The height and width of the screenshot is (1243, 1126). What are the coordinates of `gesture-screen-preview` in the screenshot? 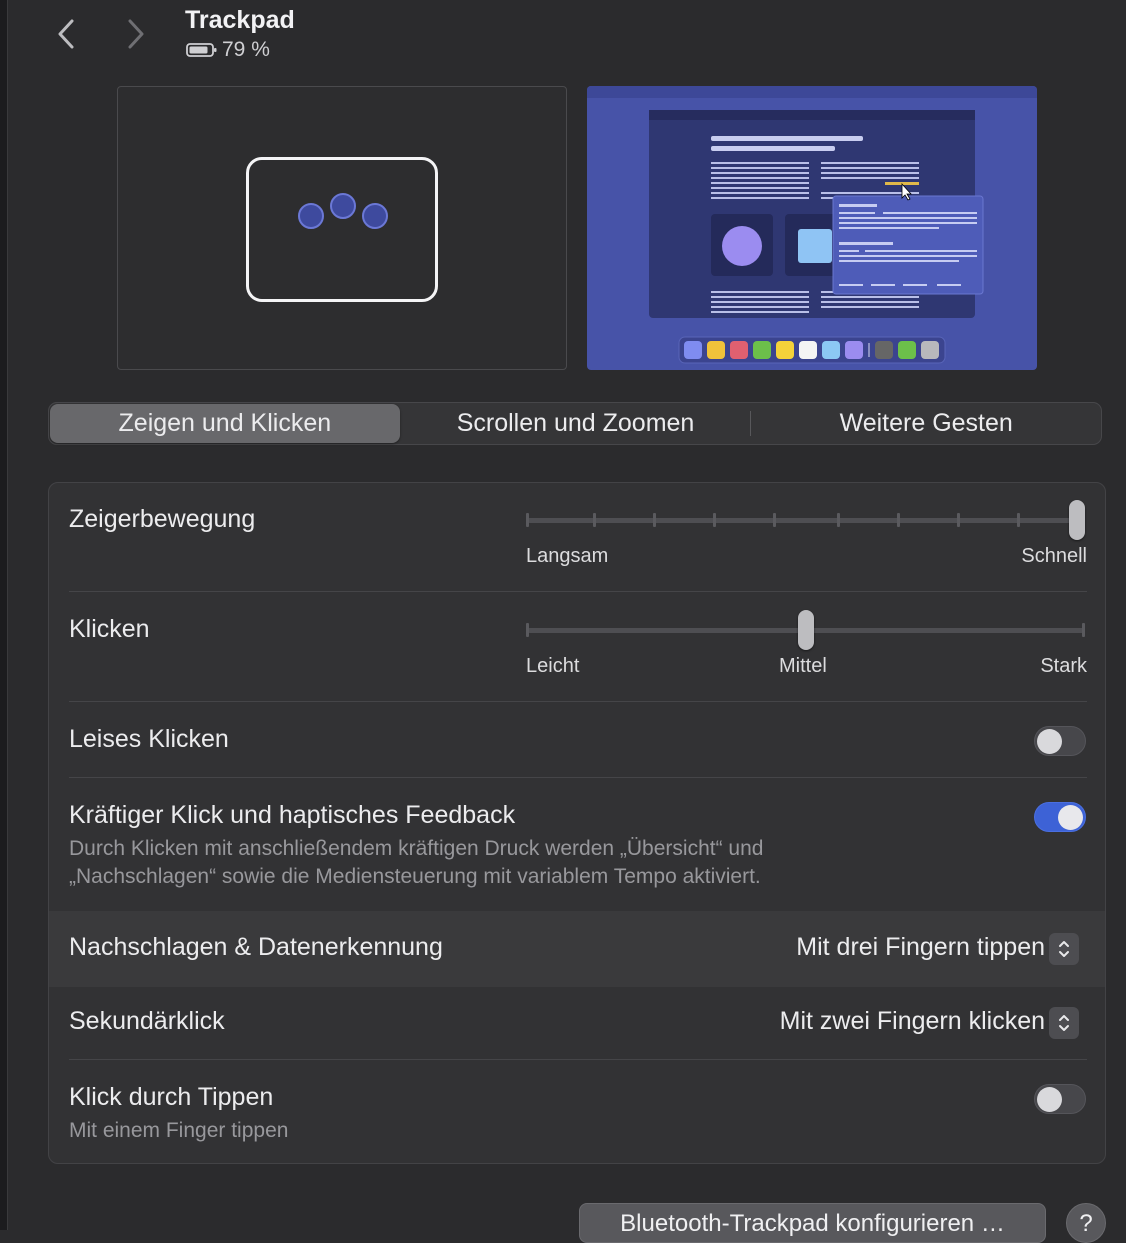 It's located at (812, 228).